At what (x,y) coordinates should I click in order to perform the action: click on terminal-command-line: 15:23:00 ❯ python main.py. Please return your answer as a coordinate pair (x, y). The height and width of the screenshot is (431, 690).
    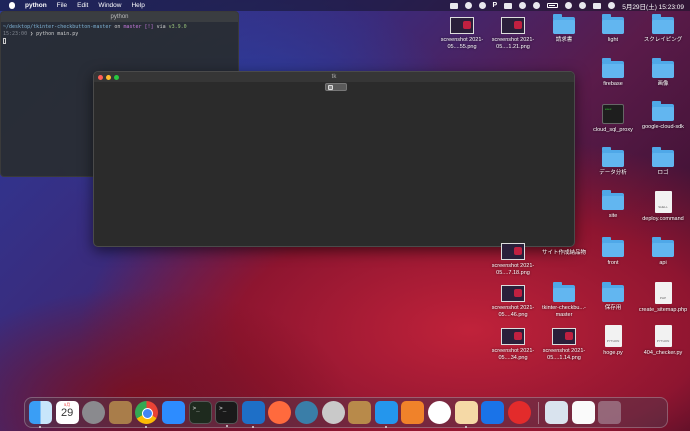
    Looking at the image, I should click on (119, 34).